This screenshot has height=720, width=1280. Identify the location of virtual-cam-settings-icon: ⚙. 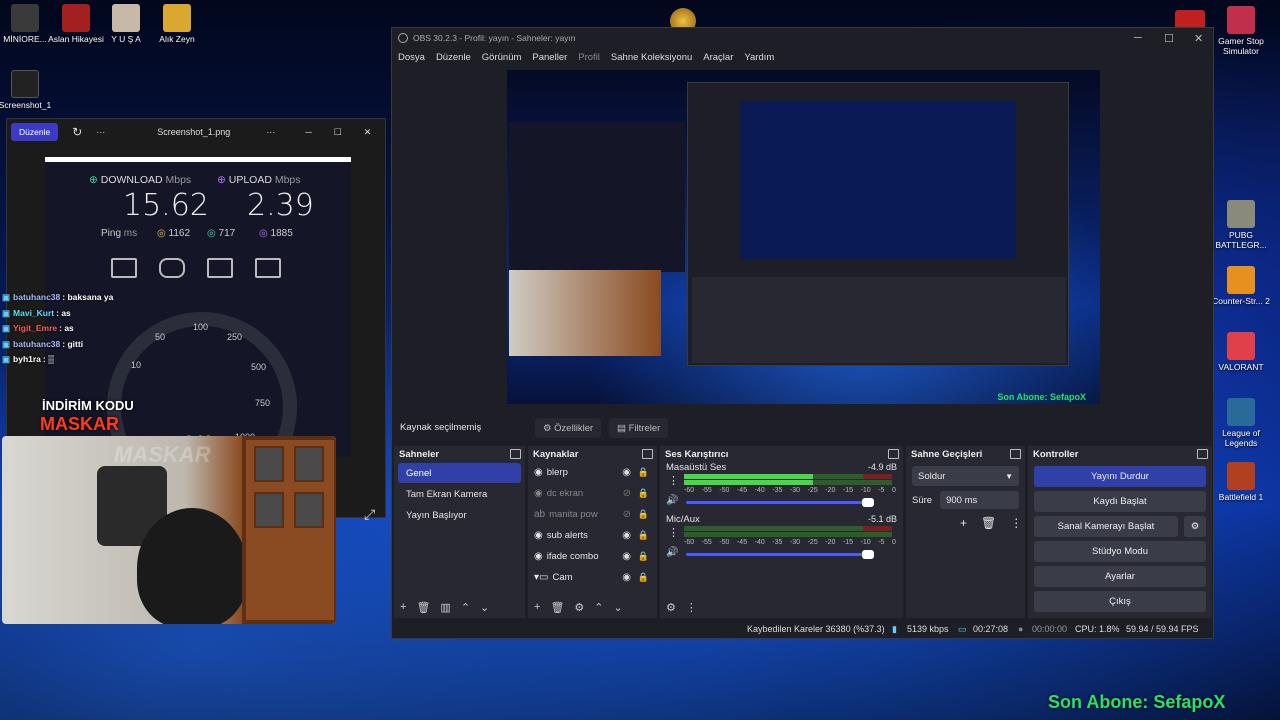
(1195, 526).